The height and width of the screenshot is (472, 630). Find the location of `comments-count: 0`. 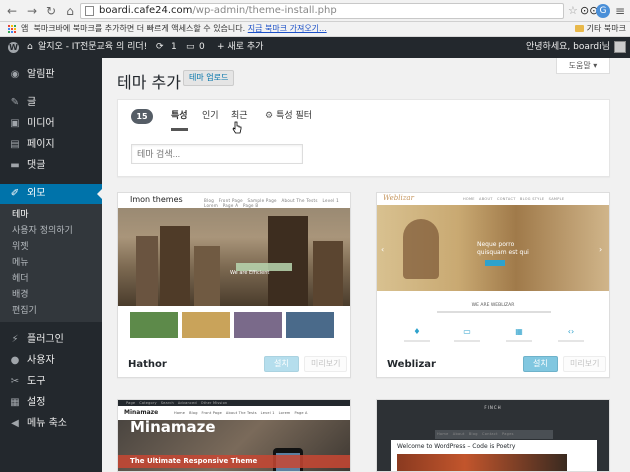

comments-count: 0 is located at coordinates (202, 47).